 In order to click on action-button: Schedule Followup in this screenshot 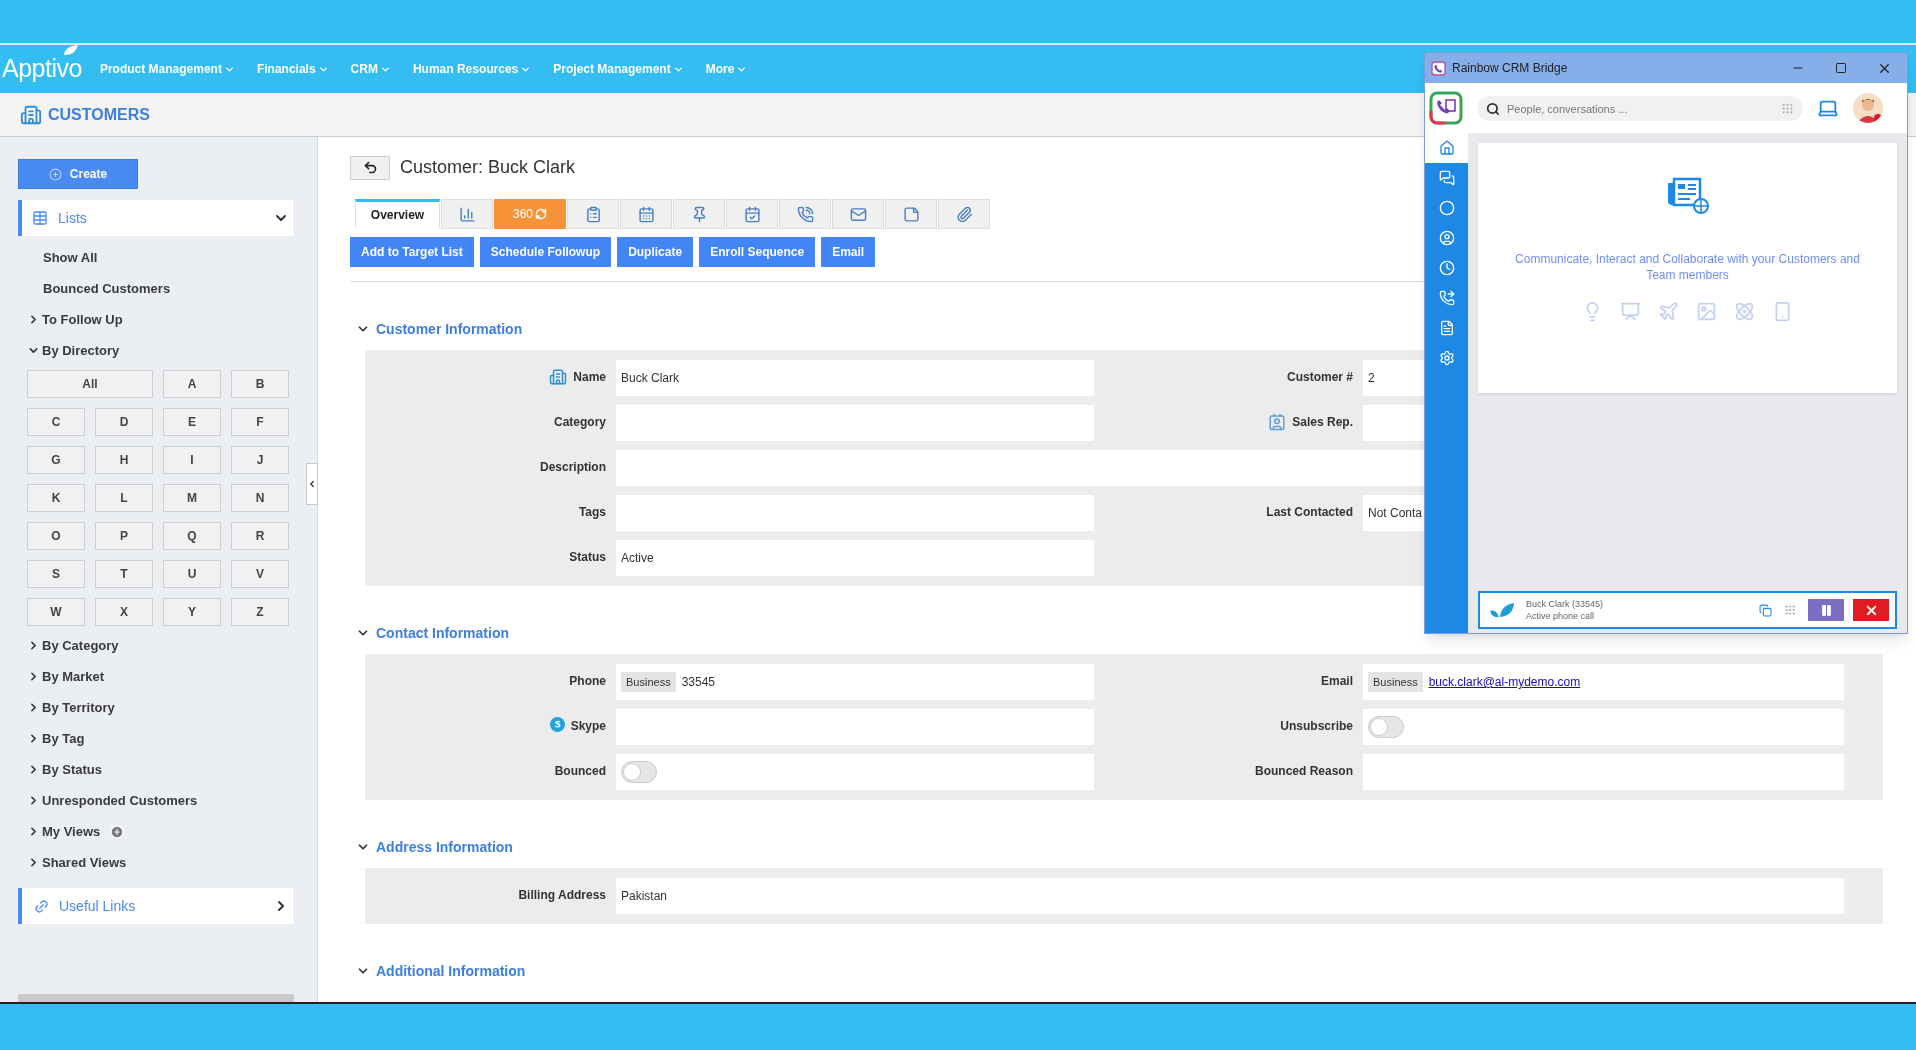, I will do `click(545, 252)`.